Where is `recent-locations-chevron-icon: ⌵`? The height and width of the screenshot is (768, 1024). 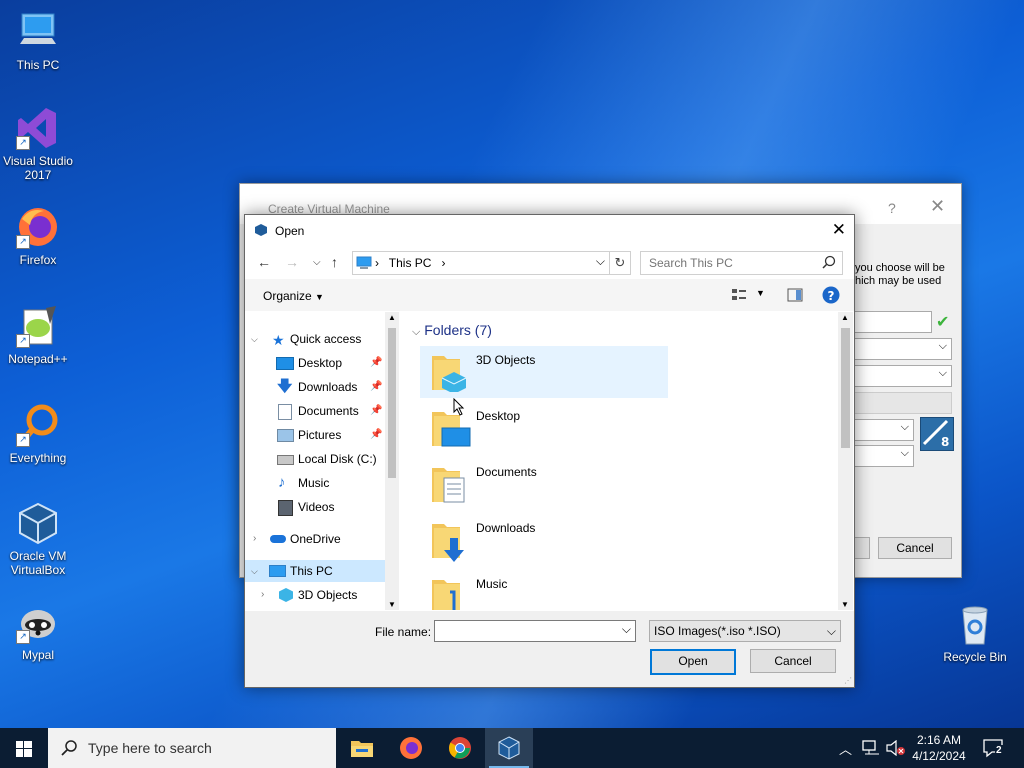 recent-locations-chevron-icon: ⌵ is located at coordinates (317, 262).